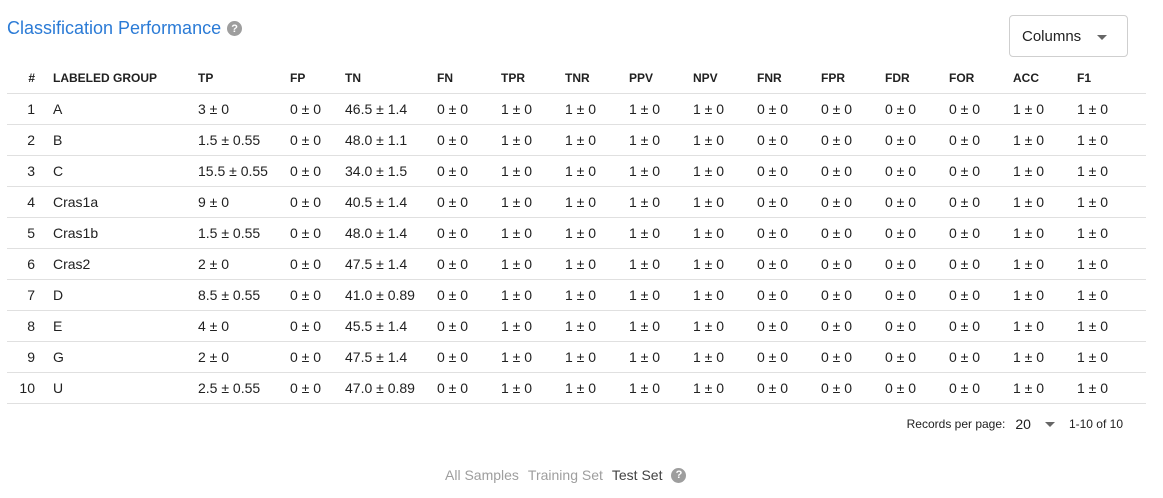 The image size is (1163, 498). Describe the element at coordinates (789, 78) in the screenshot. I see `column-header-fnr: FNR` at that location.